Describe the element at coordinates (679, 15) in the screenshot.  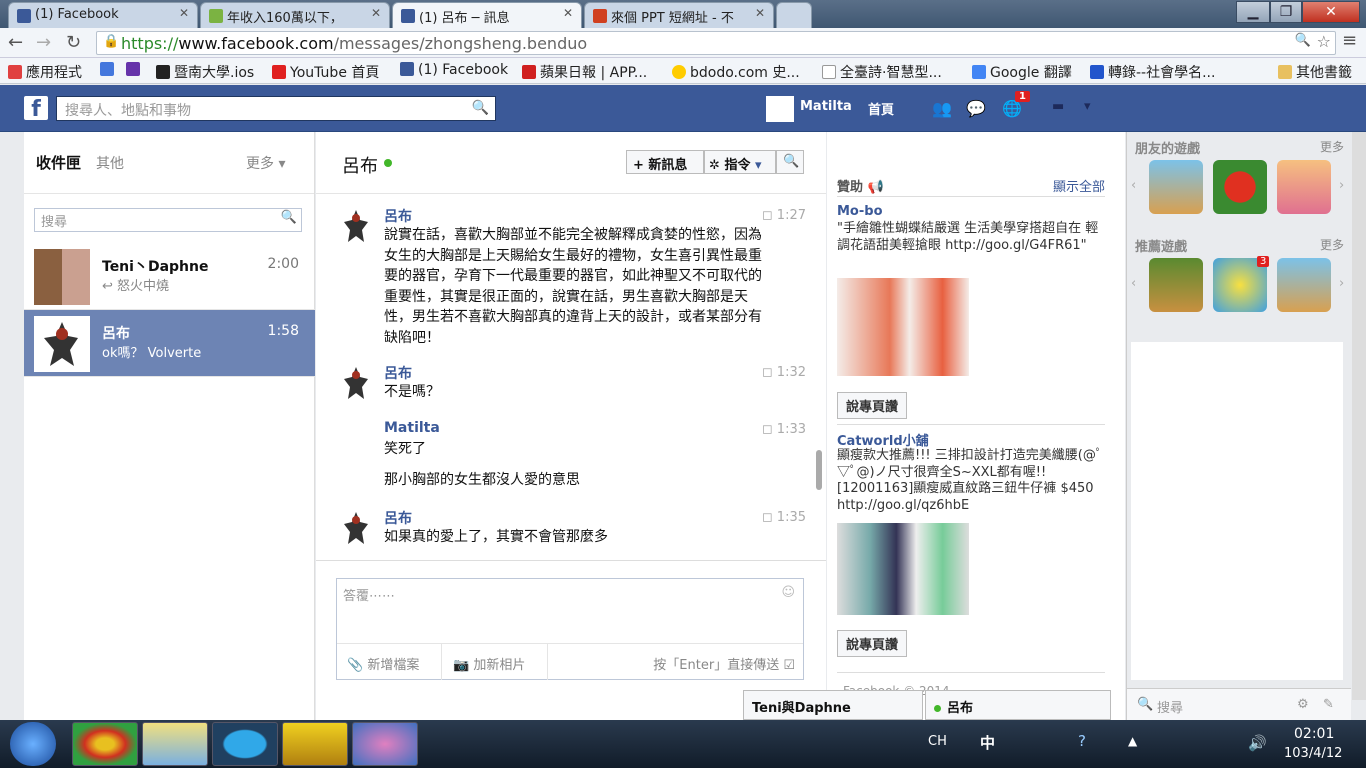
I see `tab-ppt: 來個 PPT 短網址 - 不 ✕` at that location.